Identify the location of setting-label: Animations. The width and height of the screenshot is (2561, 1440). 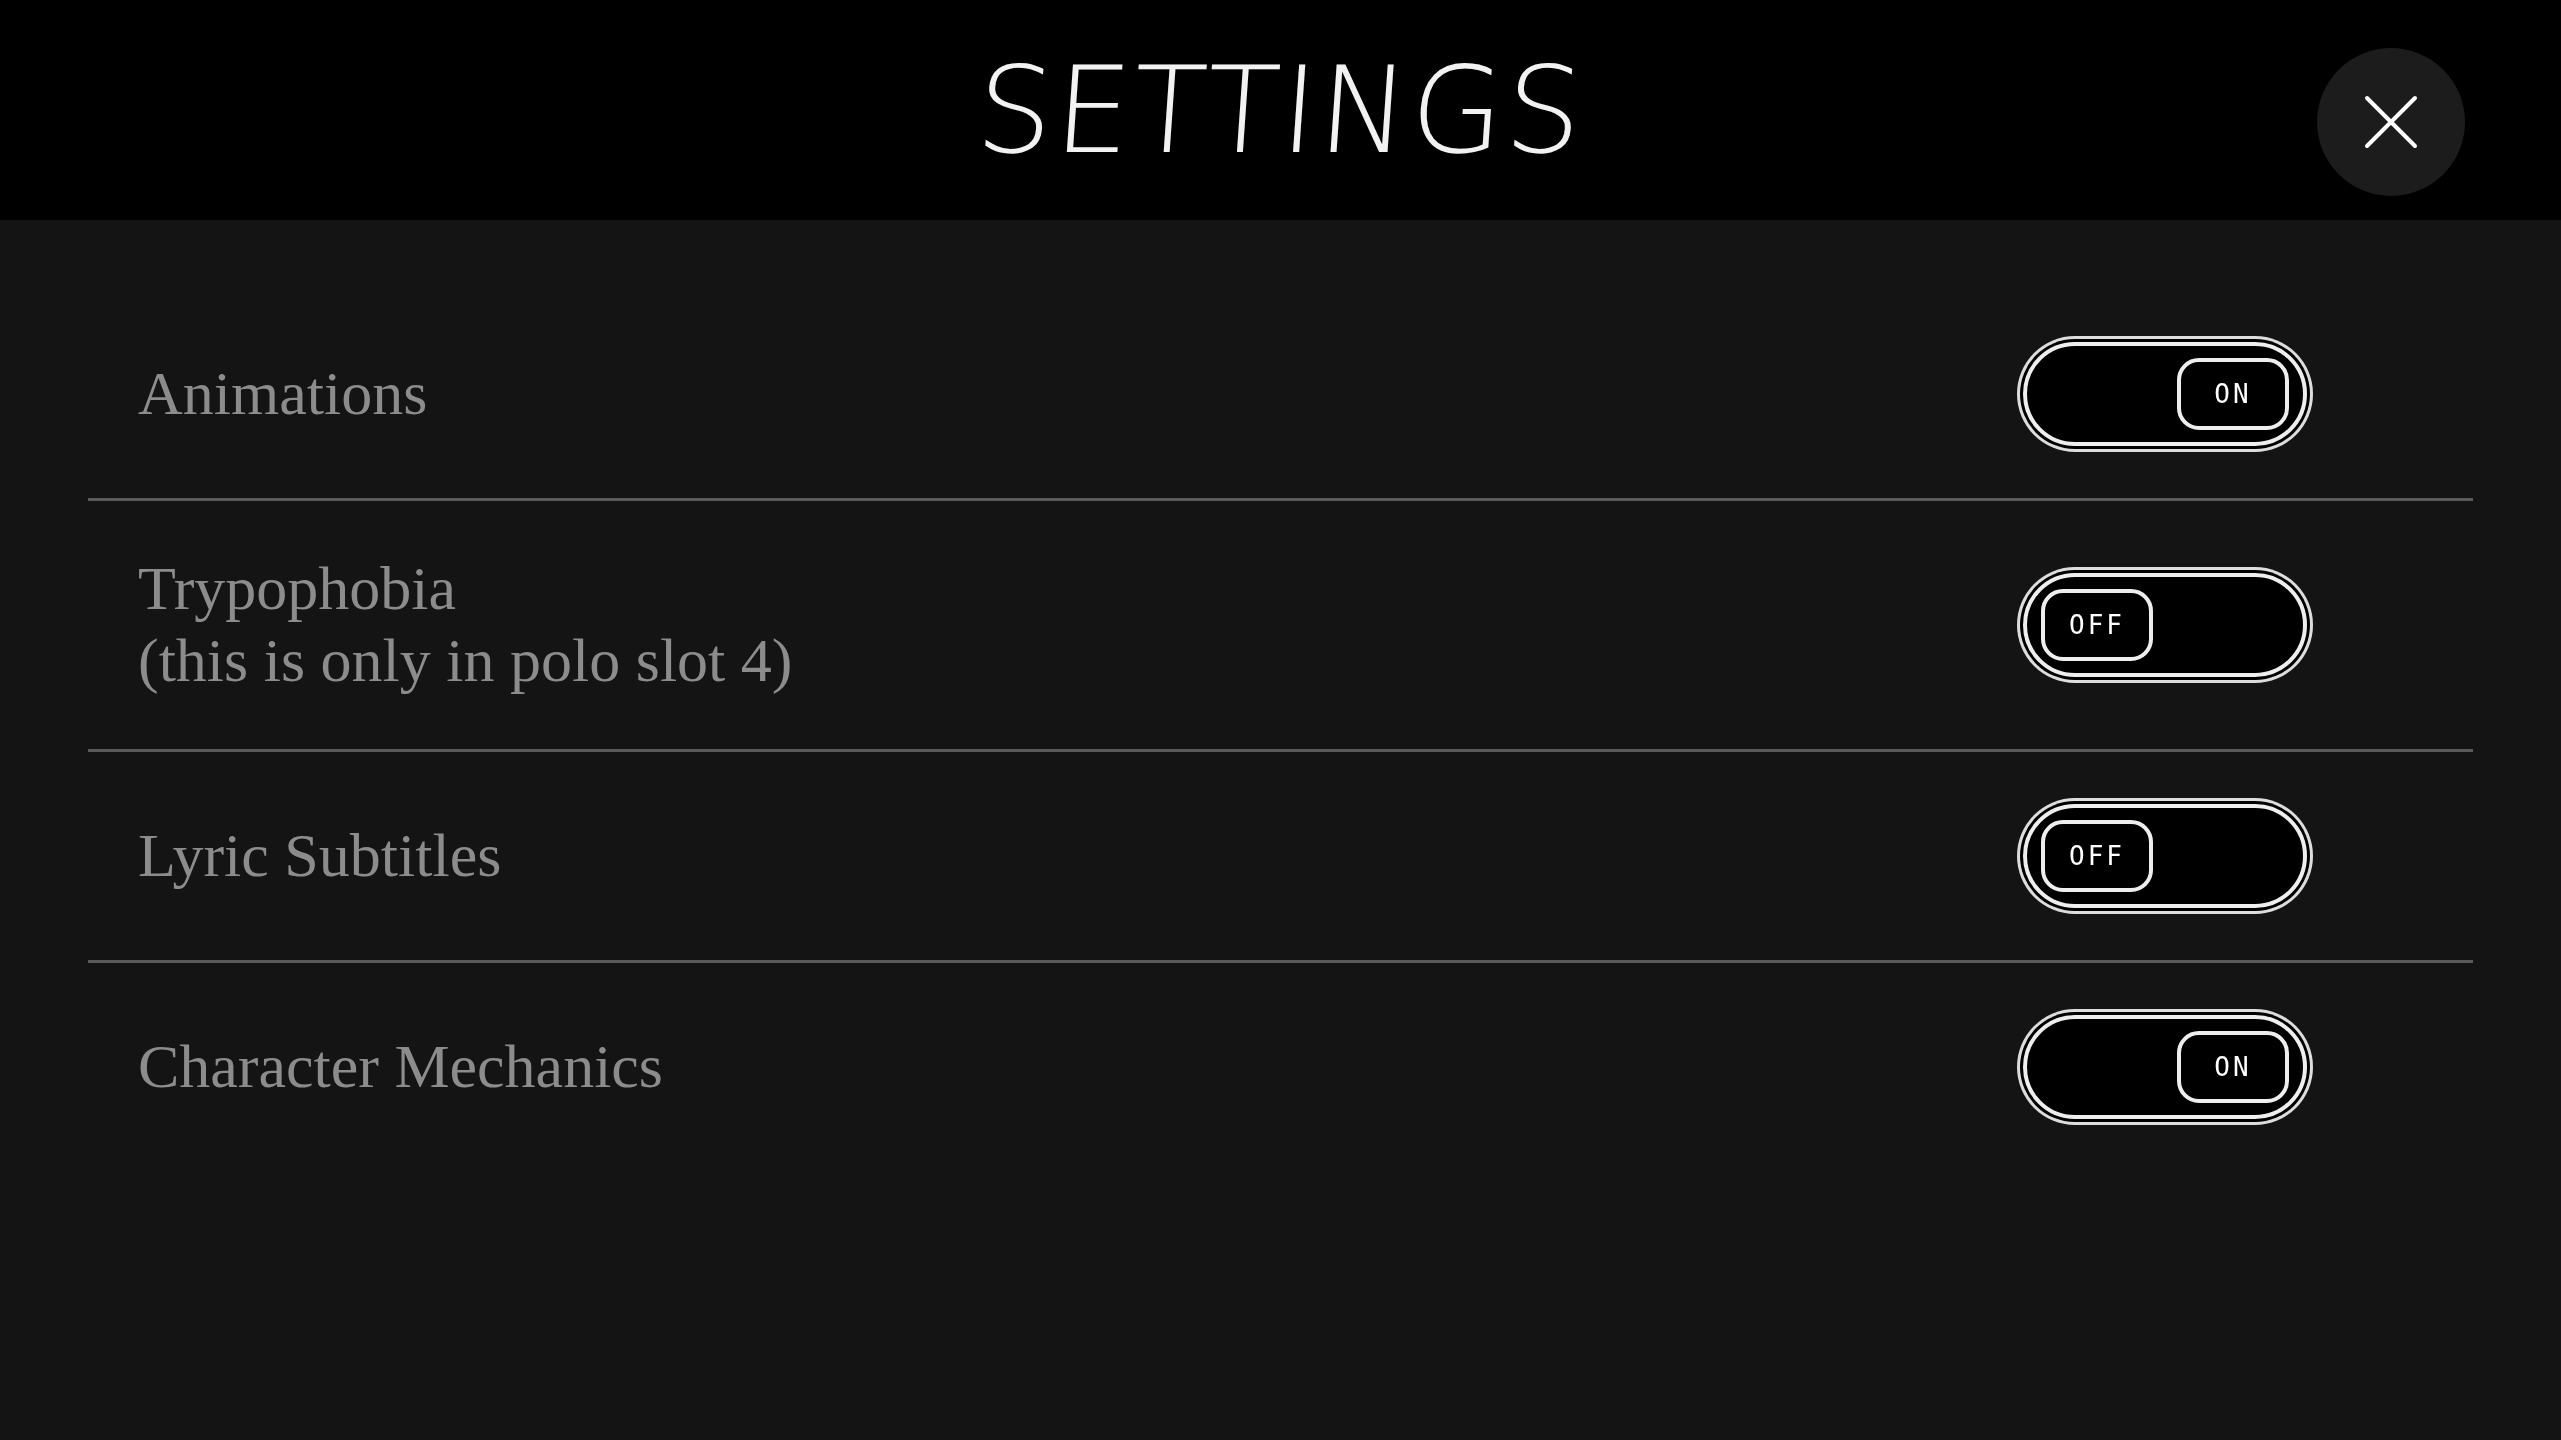
(283, 394).